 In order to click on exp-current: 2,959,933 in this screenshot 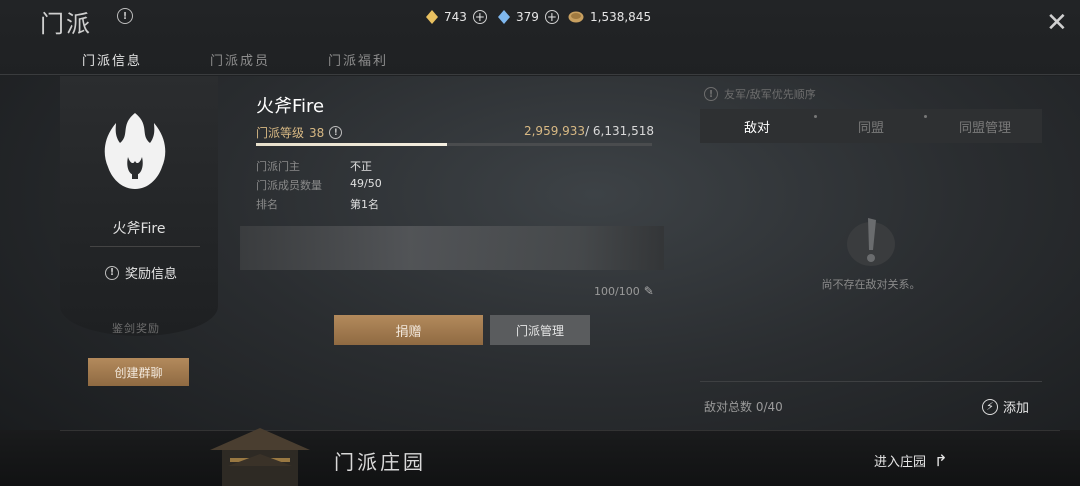, I will do `click(554, 131)`.